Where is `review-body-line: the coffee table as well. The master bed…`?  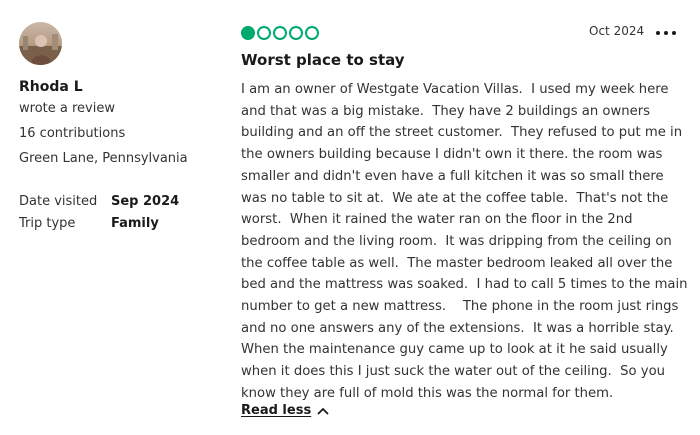
review-body-line: the coffee table as well. The master bed… is located at coordinates (457, 263).